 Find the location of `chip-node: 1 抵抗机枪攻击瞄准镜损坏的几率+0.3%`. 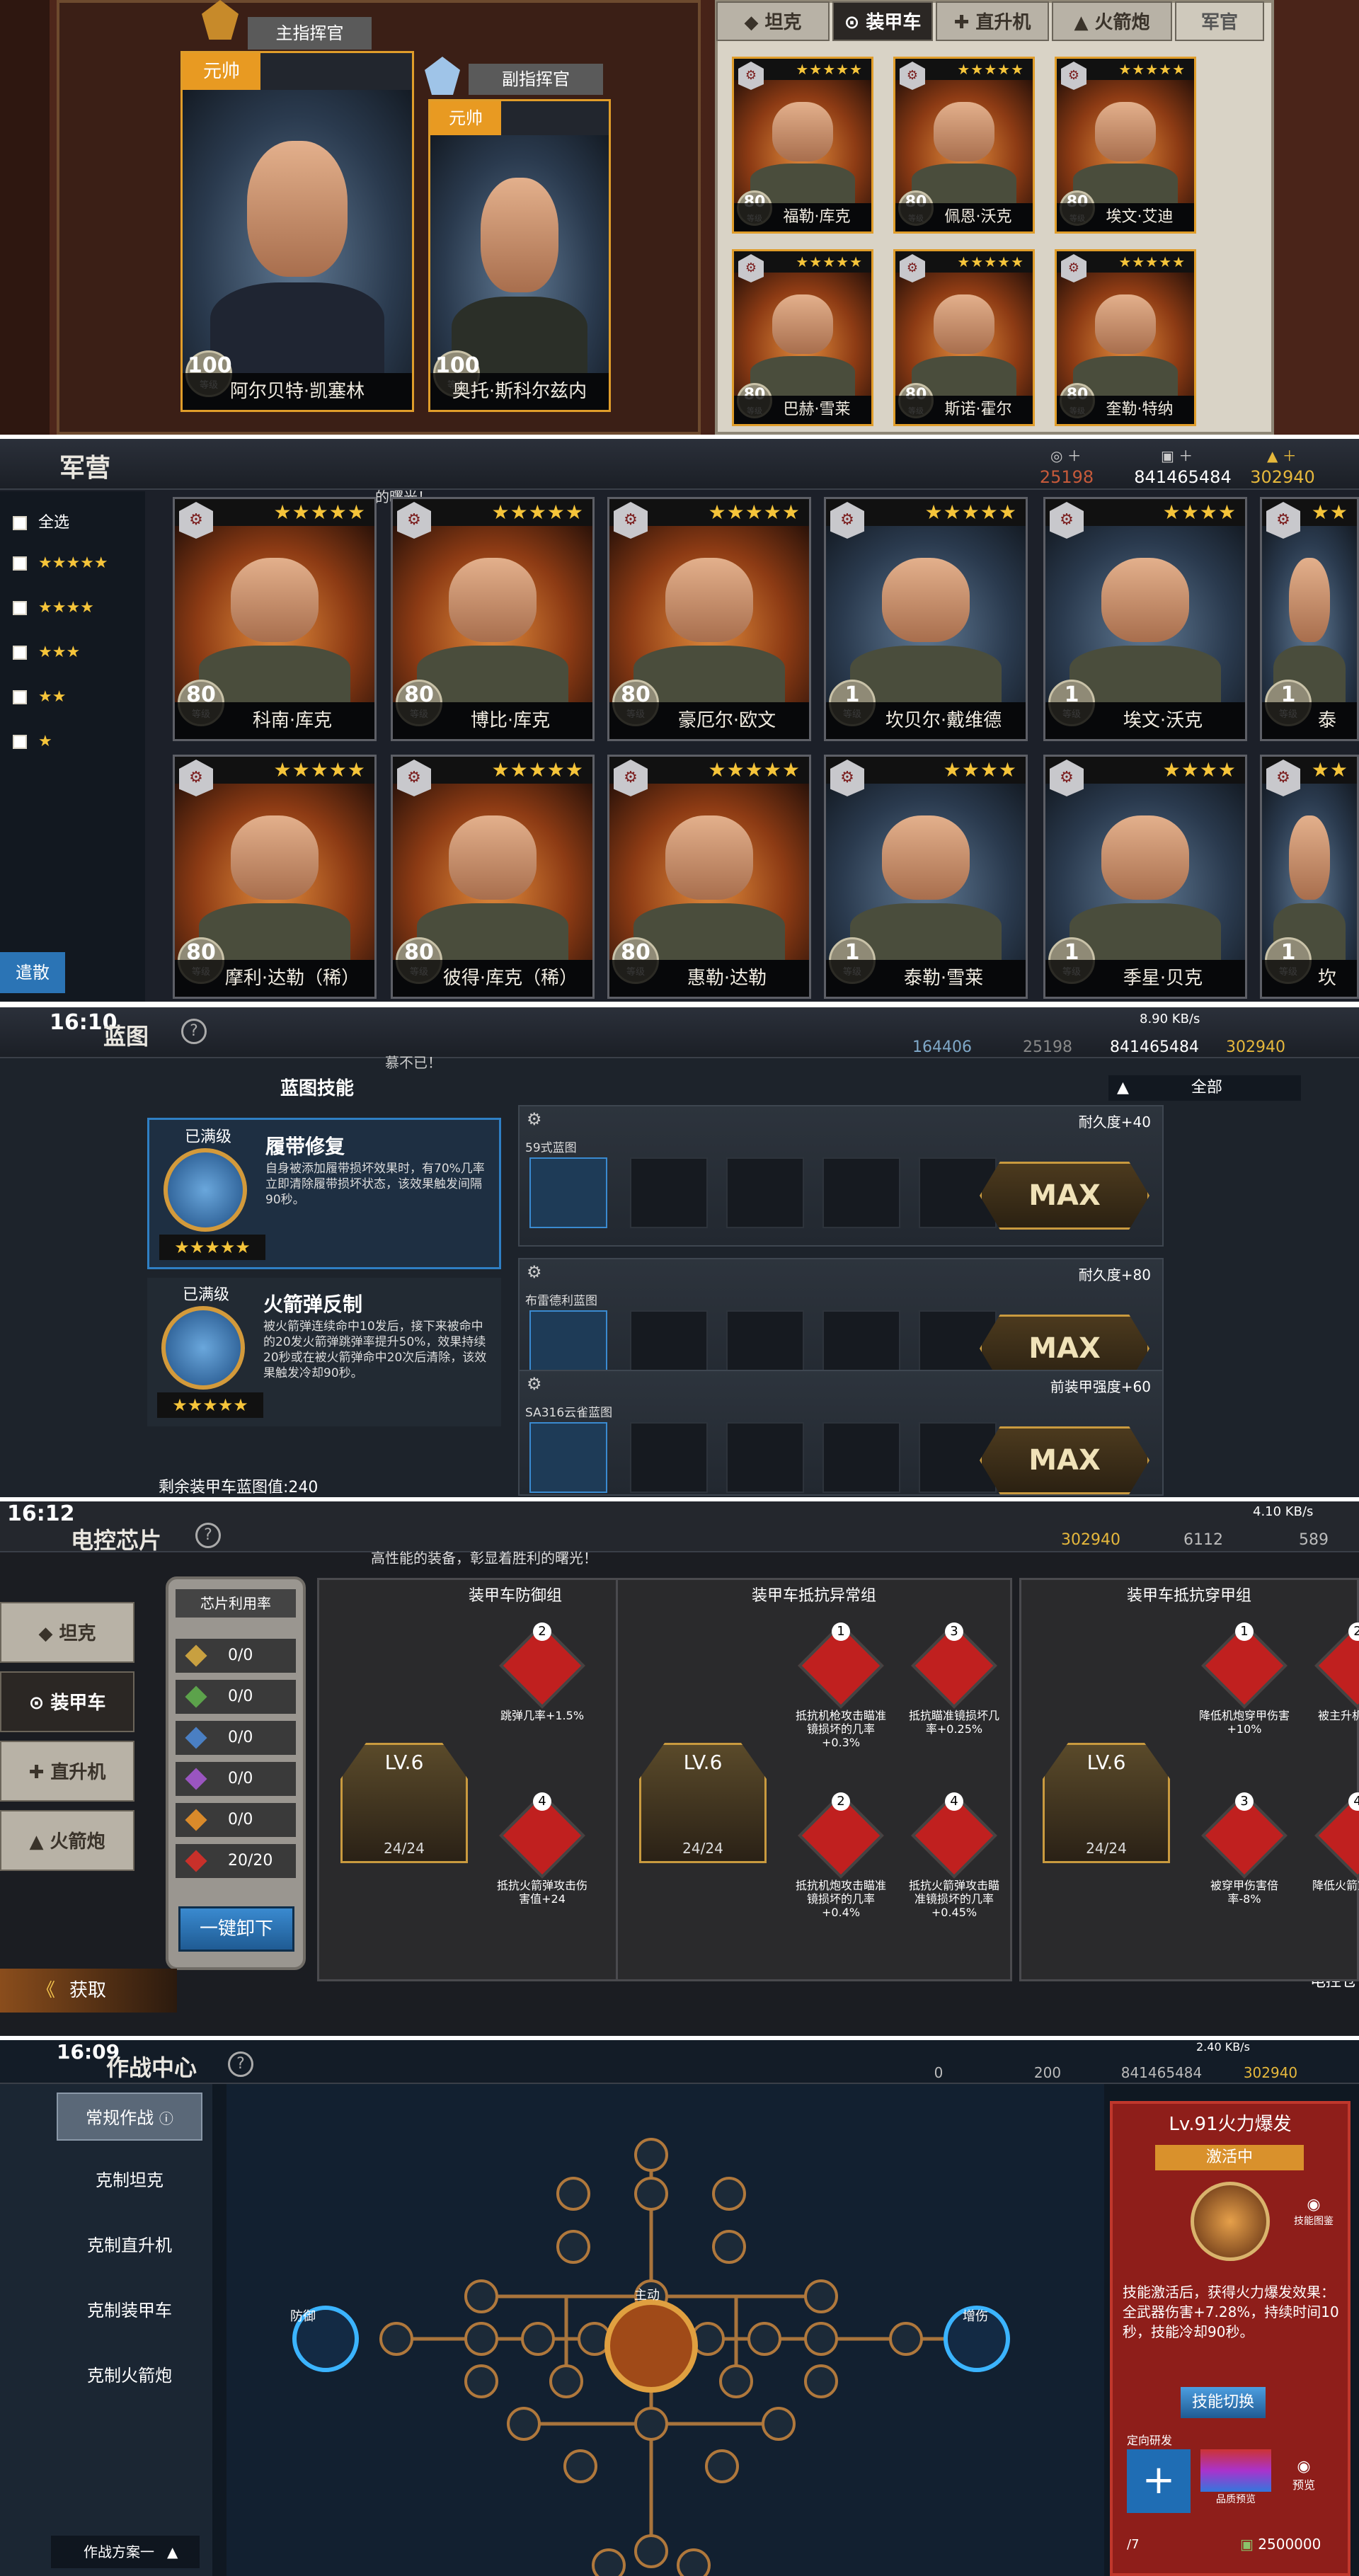

chip-node: 1 抵抗机枪攻击瞄准镜损坏的几率+0.3% is located at coordinates (841, 1689).